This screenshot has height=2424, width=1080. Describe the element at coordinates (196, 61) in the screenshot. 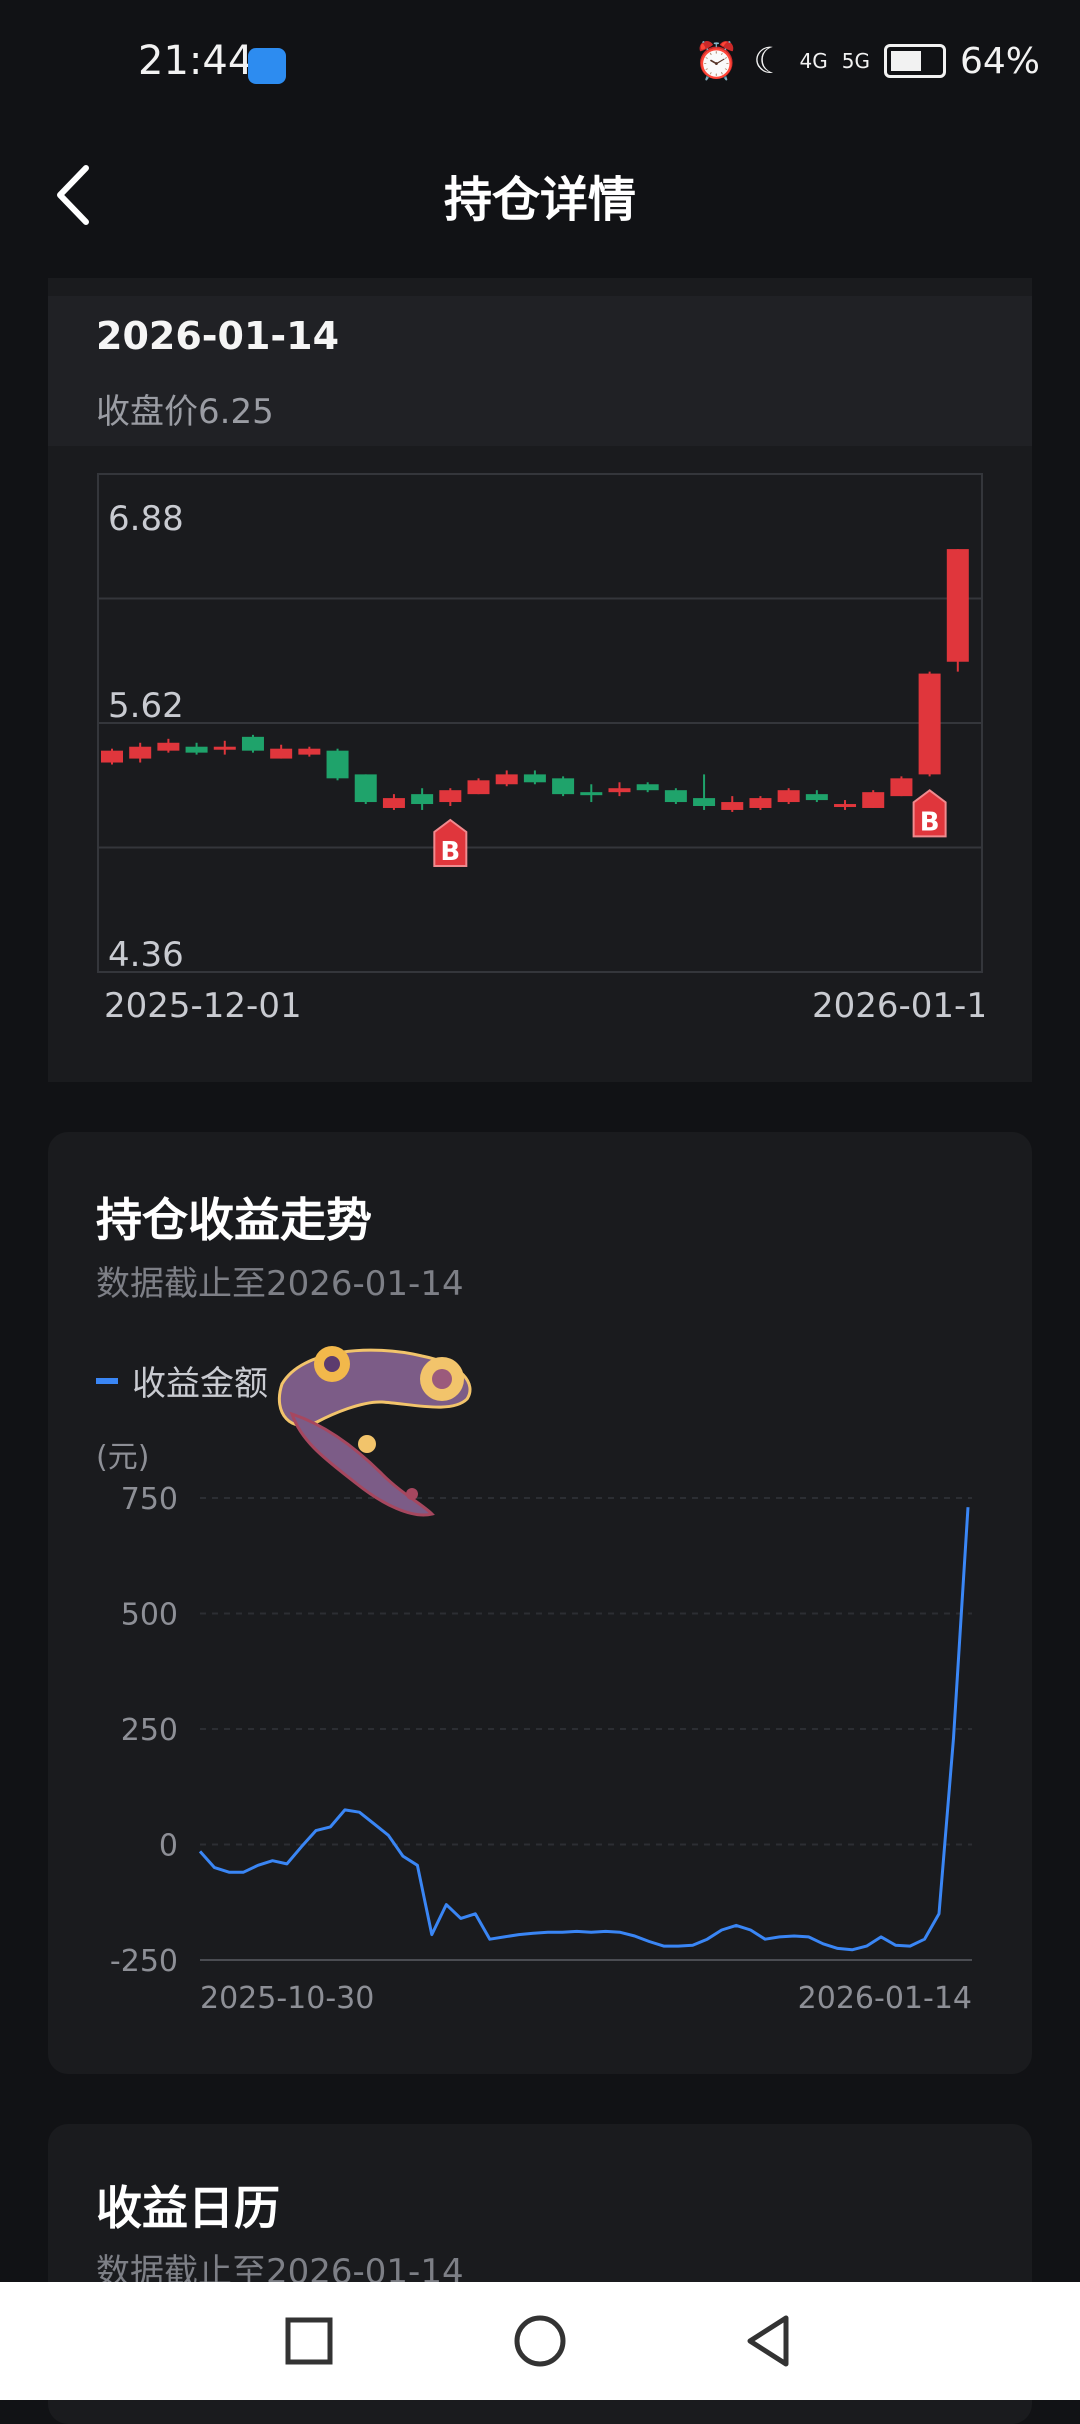

I see `status-time: 21:44` at that location.